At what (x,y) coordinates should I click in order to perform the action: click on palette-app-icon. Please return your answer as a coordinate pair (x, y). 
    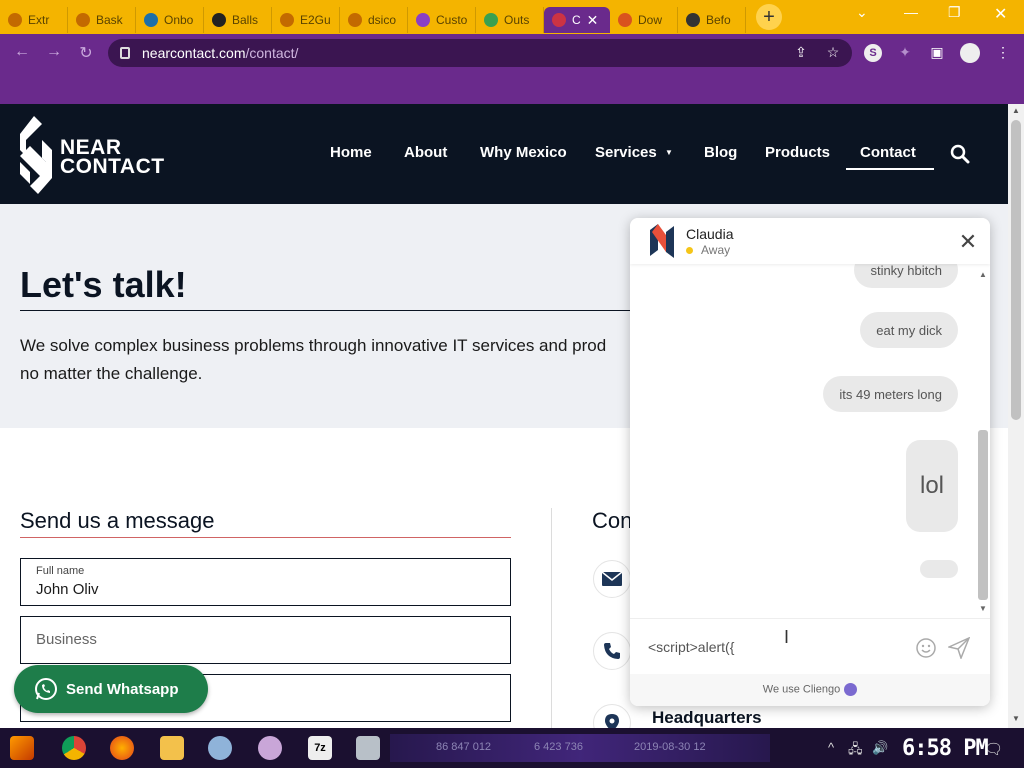
    Looking at the image, I should click on (270, 748).